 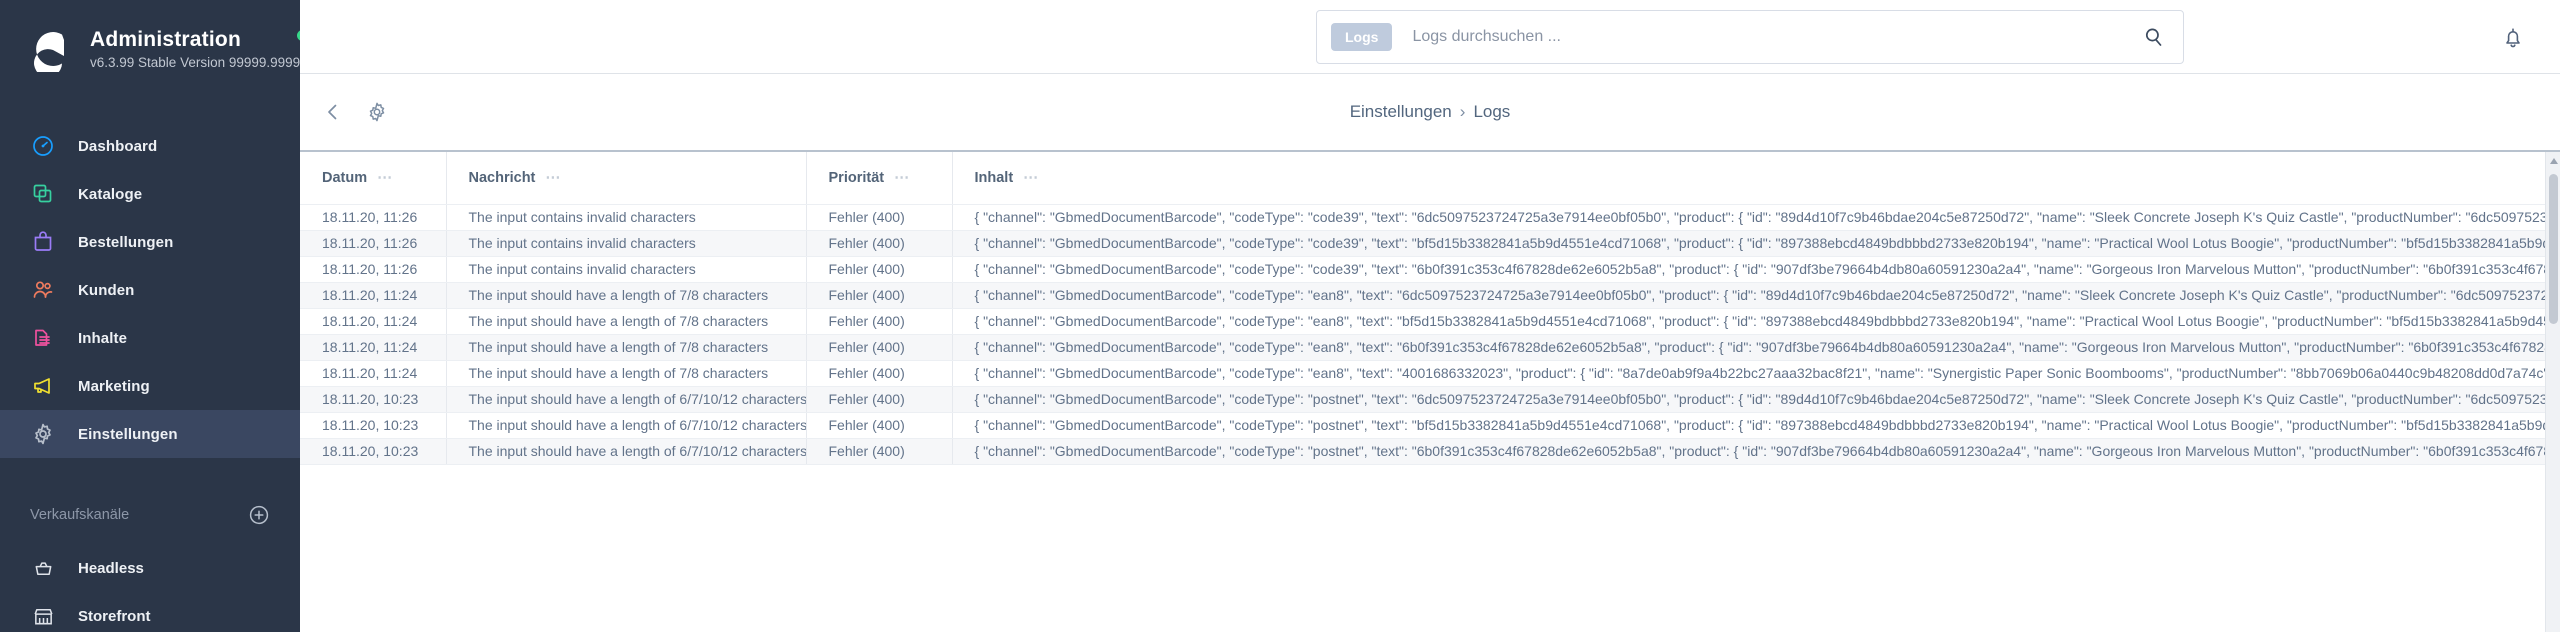 What do you see at coordinates (994, 177) in the screenshot?
I see `column-header-label: Inhalt` at bounding box center [994, 177].